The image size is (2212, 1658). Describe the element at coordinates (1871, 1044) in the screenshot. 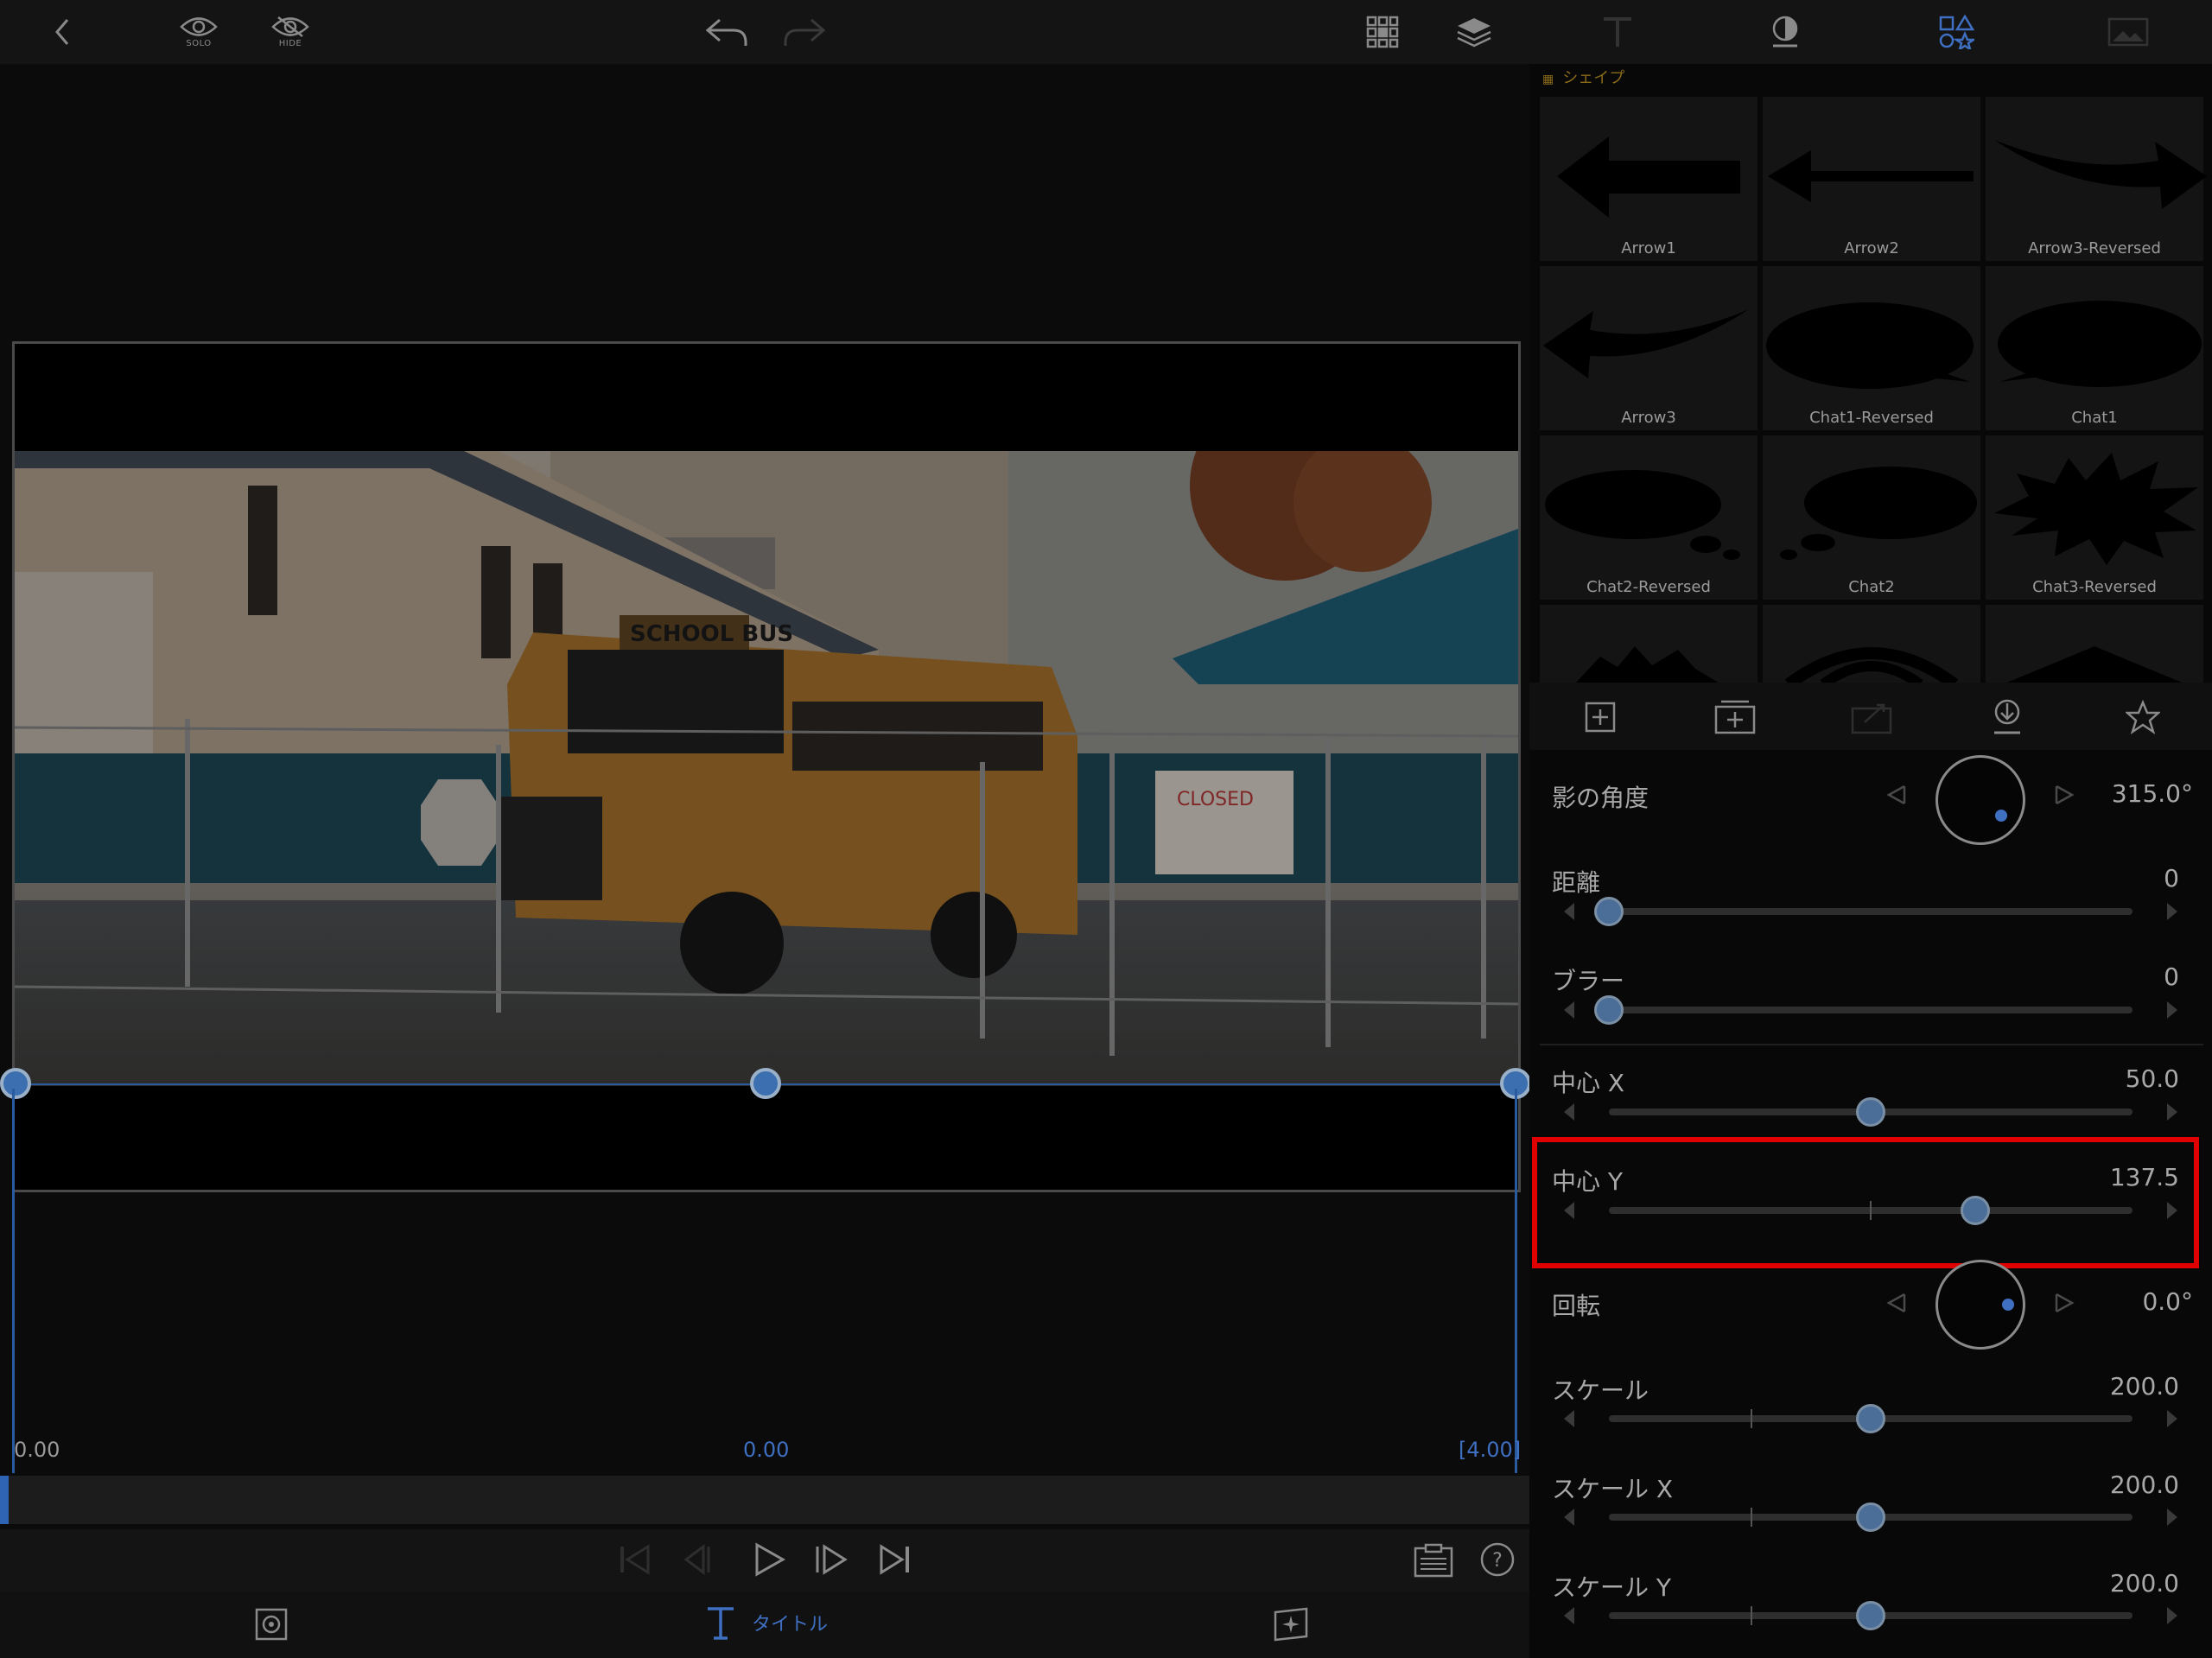

I see `section-divider` at that location.